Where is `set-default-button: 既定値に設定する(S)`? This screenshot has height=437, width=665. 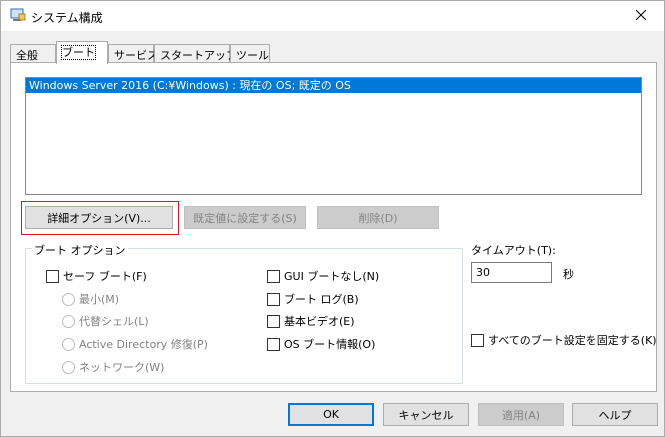 set-default-button: 既定値に設定する(S) is located at coordinates (245, 217).